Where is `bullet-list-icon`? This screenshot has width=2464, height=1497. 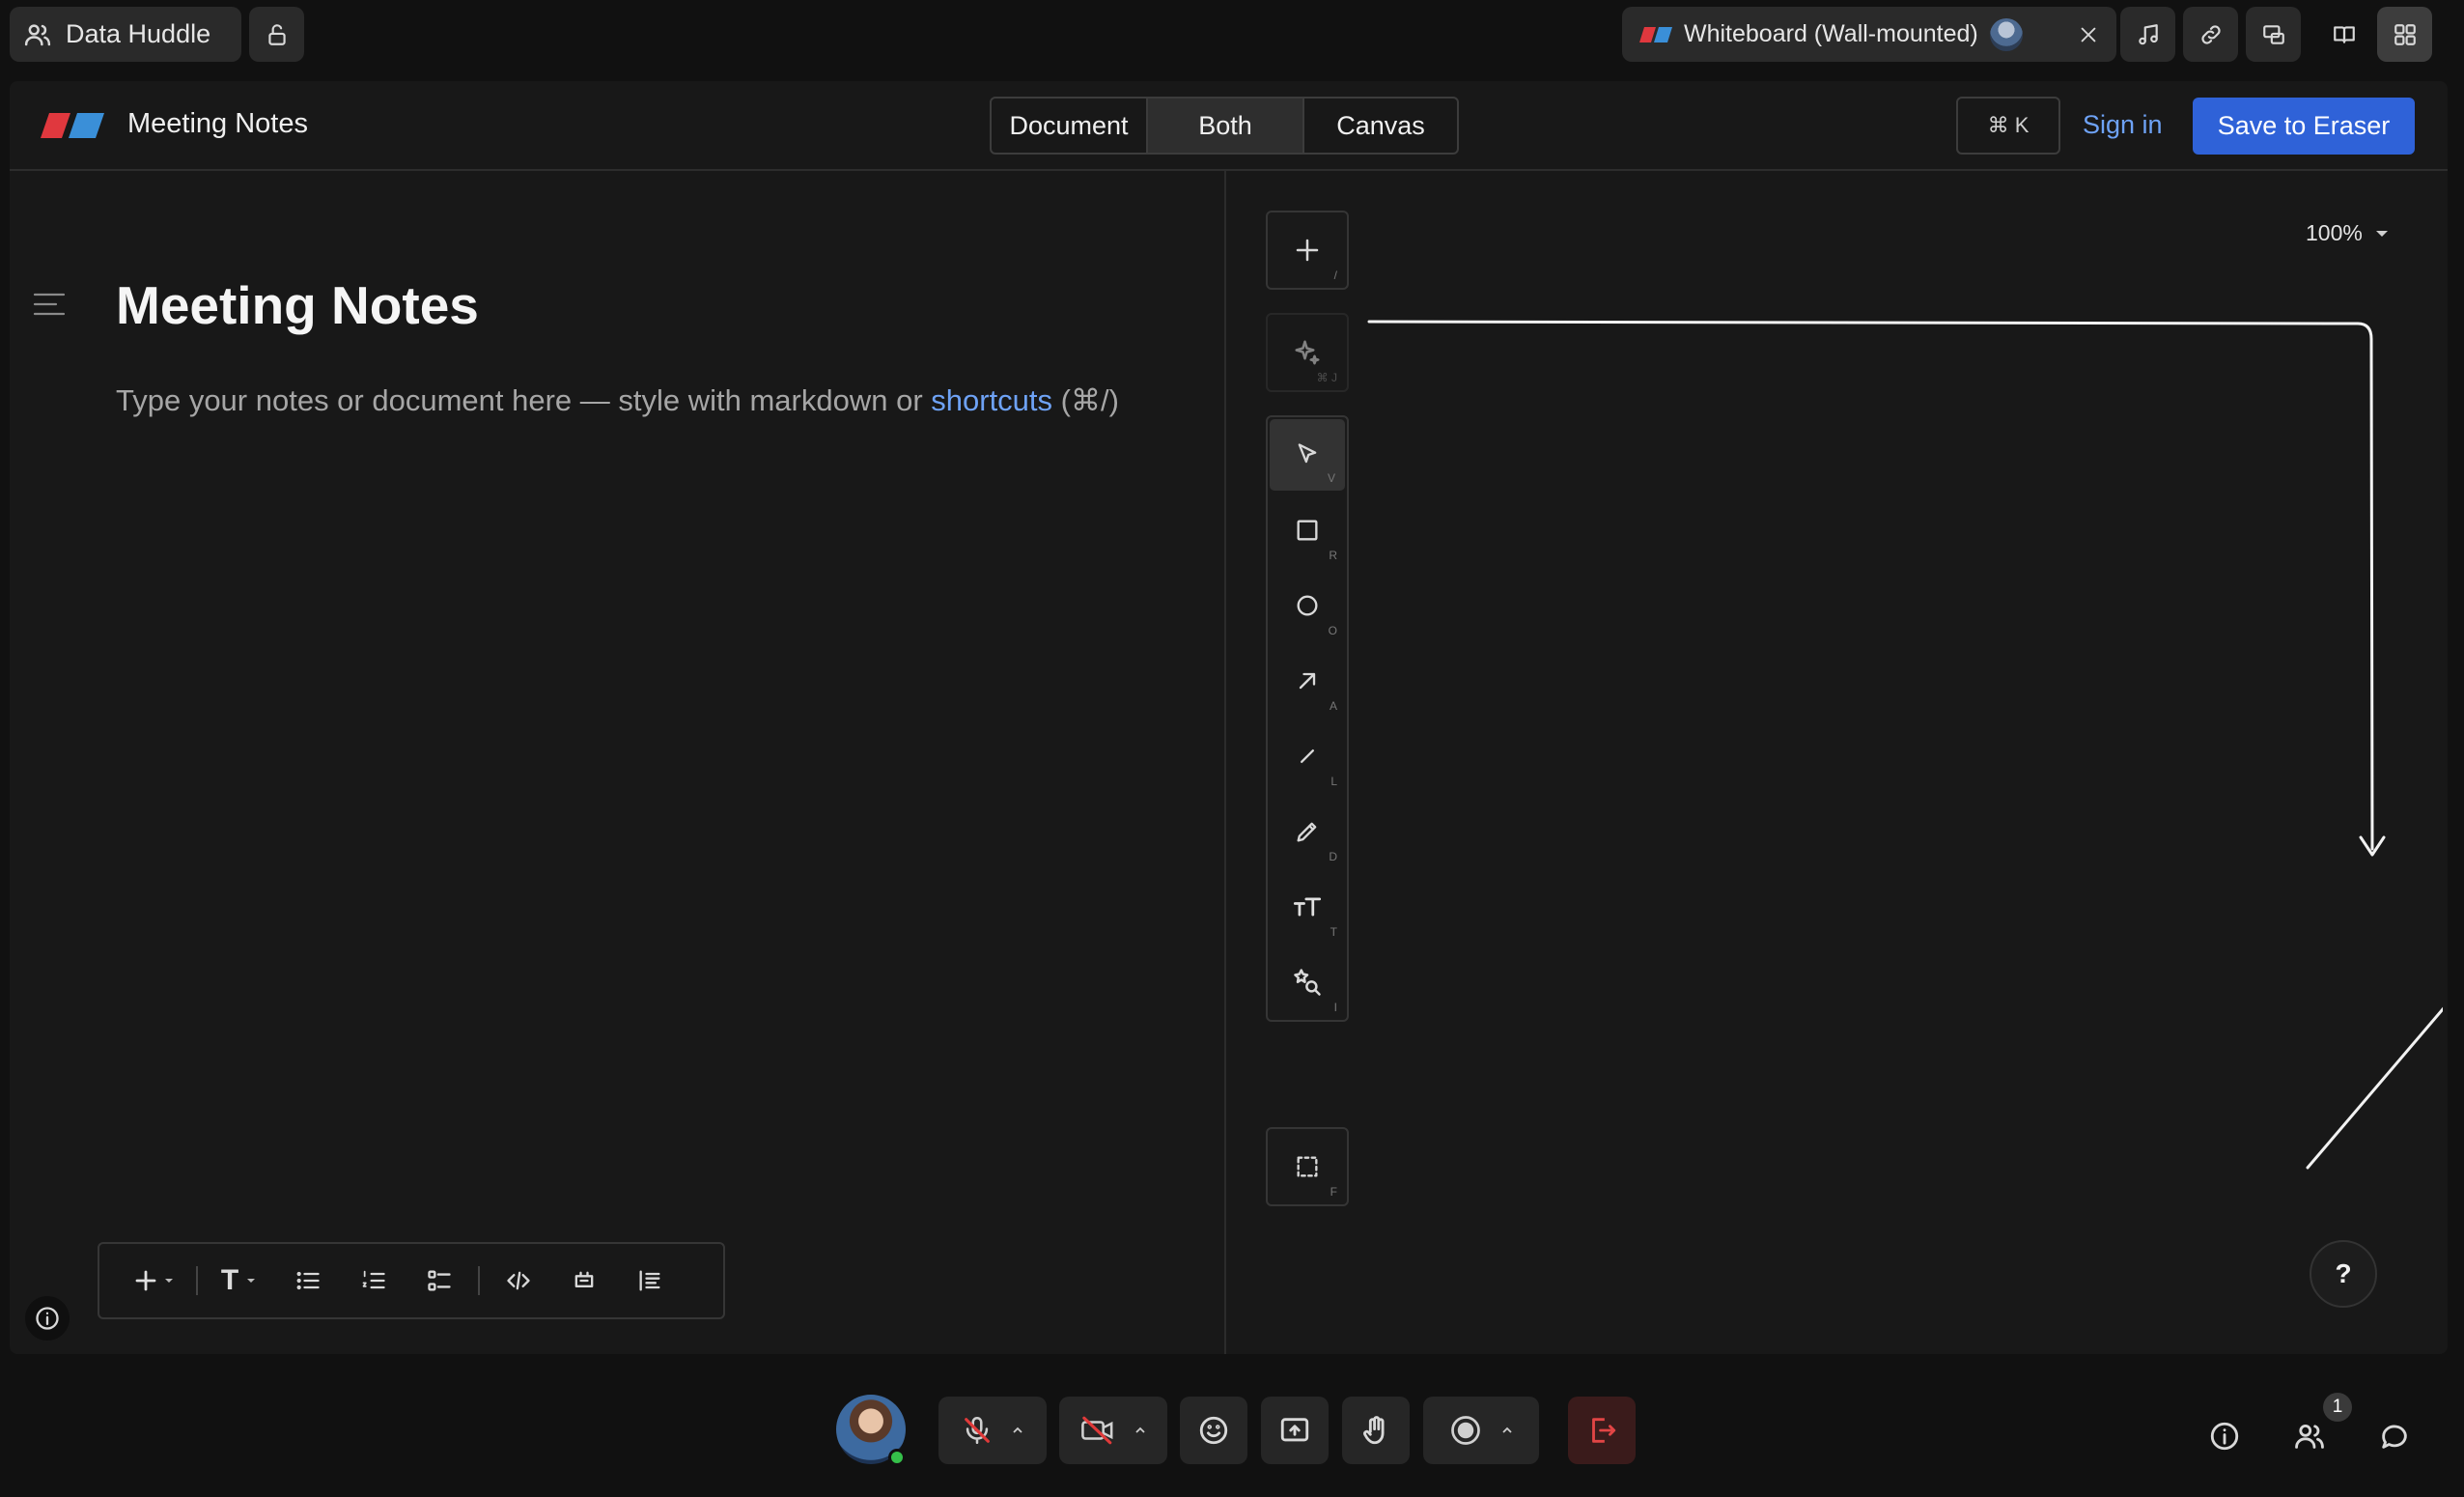 bullet-list-icon is located at coordinates (308, 1280).